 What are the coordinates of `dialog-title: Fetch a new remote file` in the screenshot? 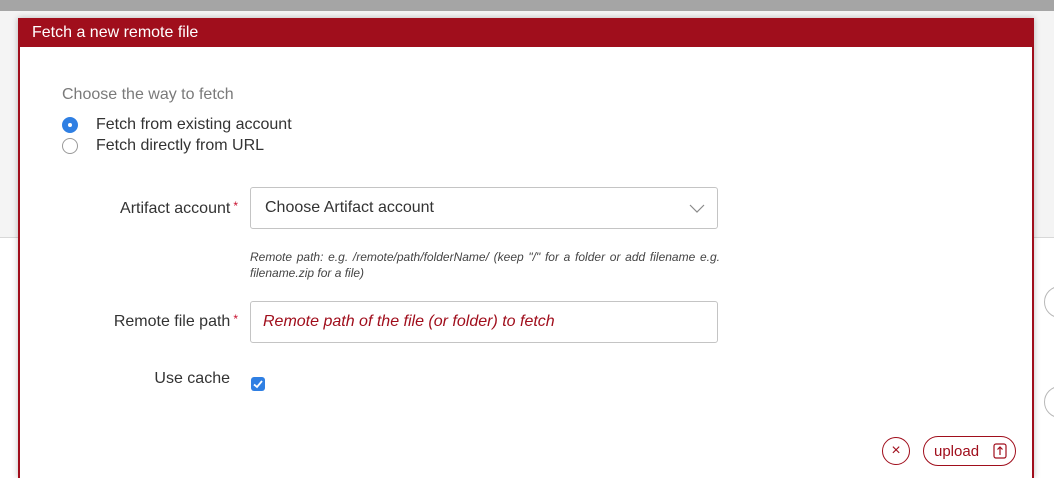 It's located at (526, 32).